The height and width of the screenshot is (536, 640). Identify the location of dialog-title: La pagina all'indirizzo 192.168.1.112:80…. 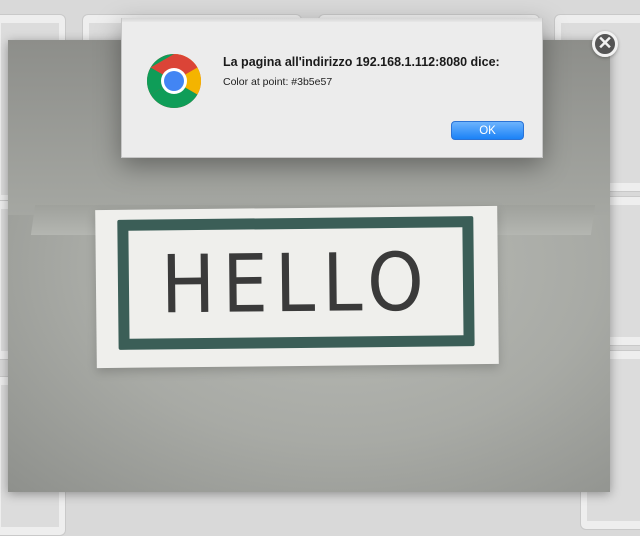
(361, 62).